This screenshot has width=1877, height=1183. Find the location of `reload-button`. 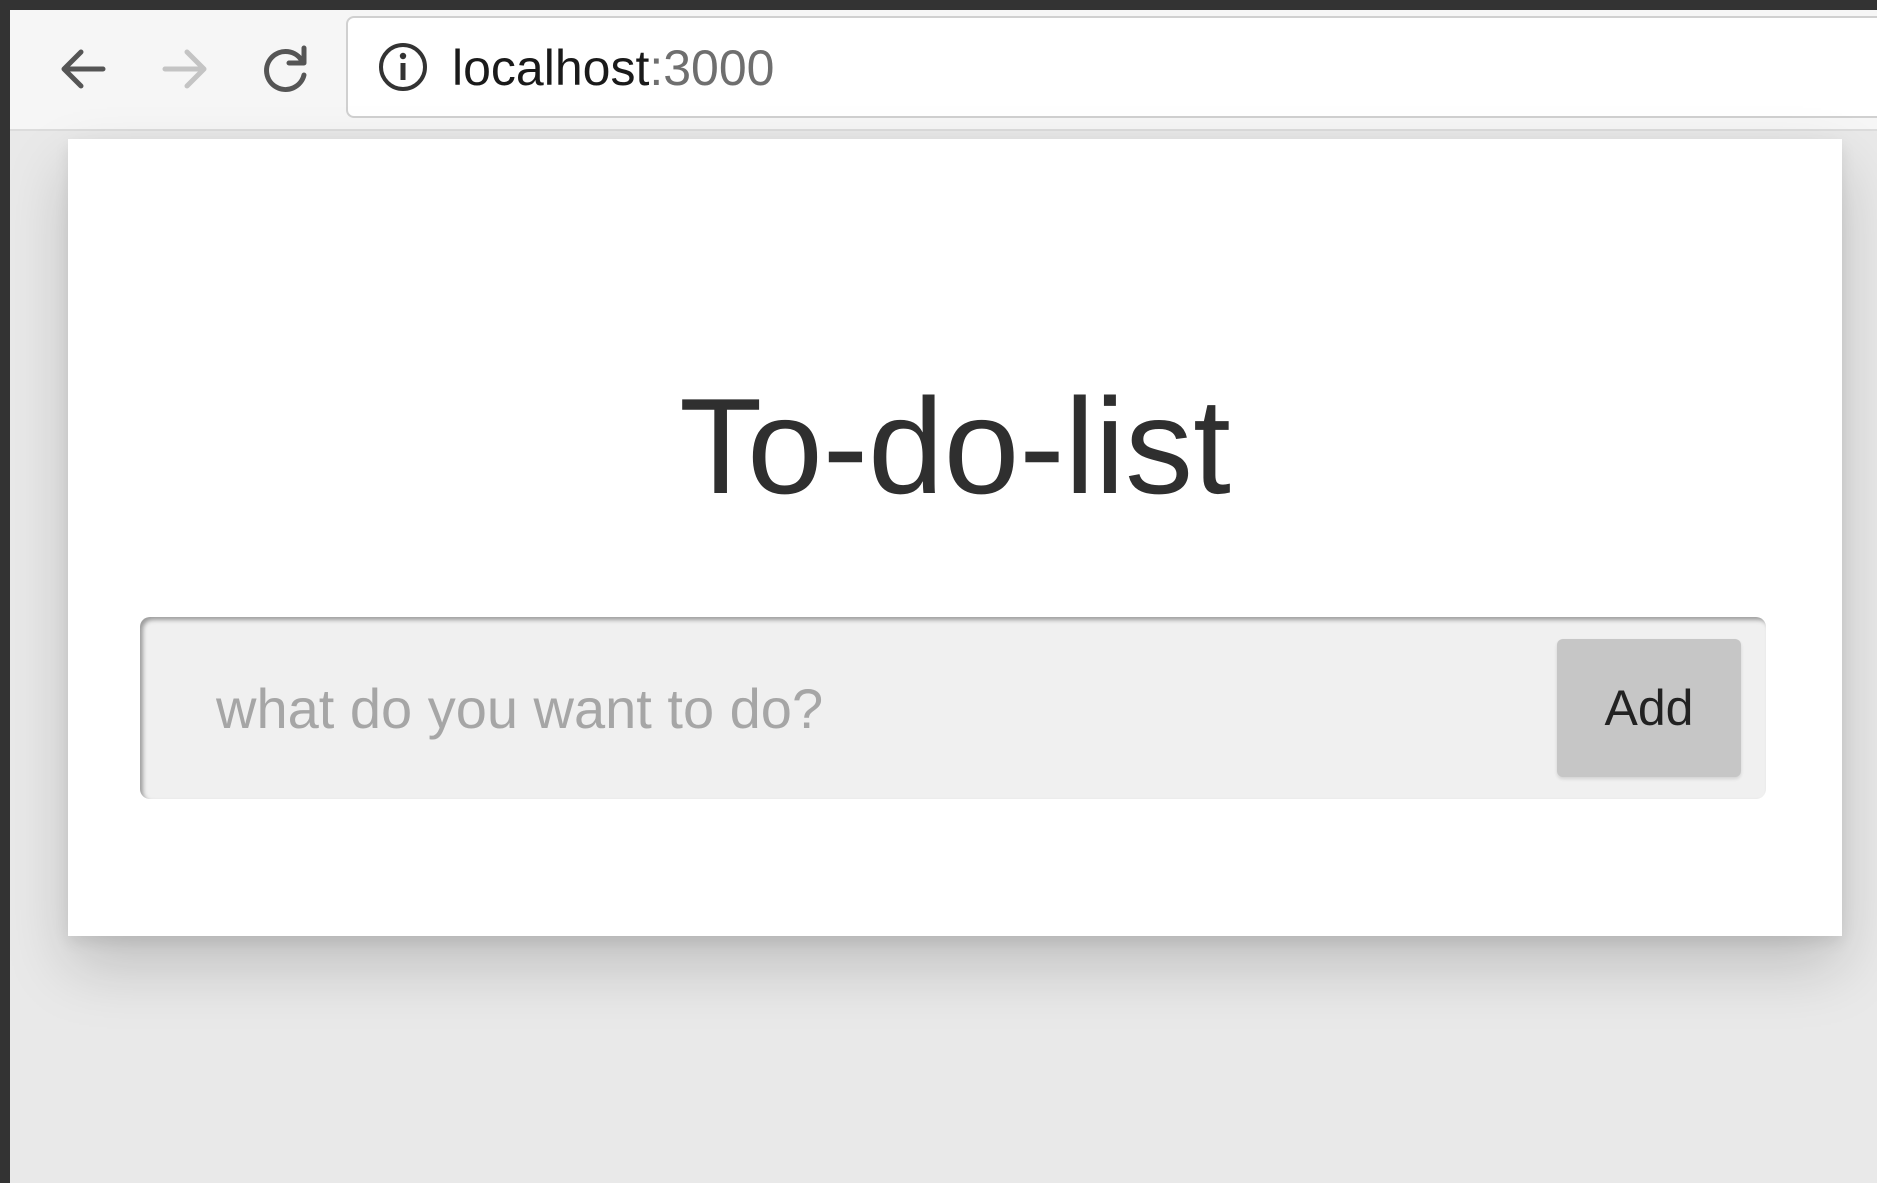

reload-button is located at coordinates (286, 69).